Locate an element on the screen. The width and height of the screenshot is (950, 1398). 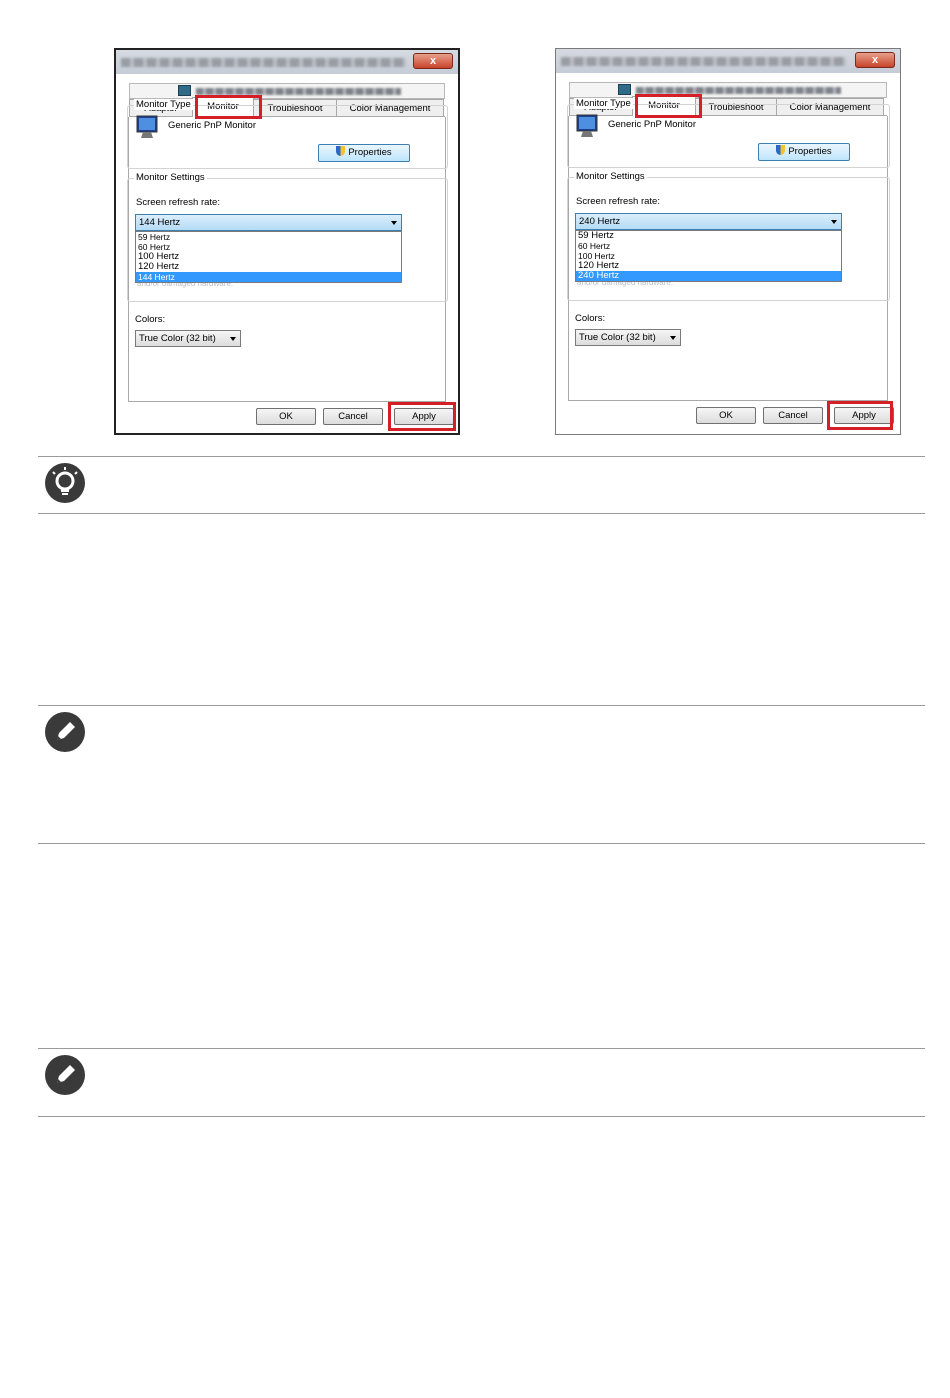
note-1-bottom-rule is located at coordinates (481, 843).